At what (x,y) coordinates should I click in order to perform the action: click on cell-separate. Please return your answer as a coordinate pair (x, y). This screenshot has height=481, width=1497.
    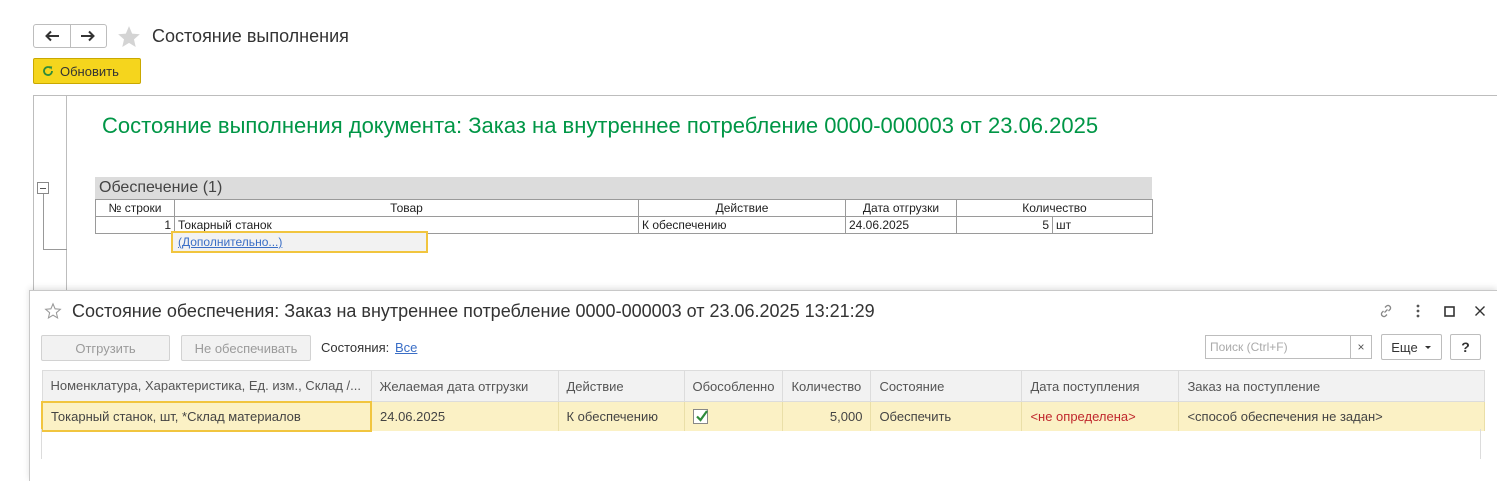
    Looking at the image, I should click on (734, 416).